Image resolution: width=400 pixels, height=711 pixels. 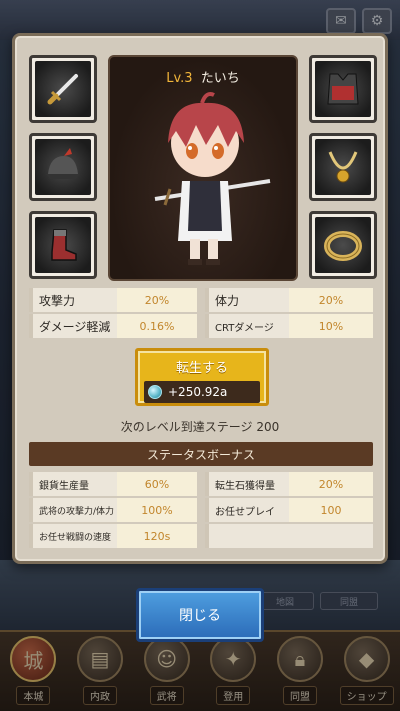 I want to click on stat-crit-damage: CRTダメージ 10%, so click(x=289, y=326).